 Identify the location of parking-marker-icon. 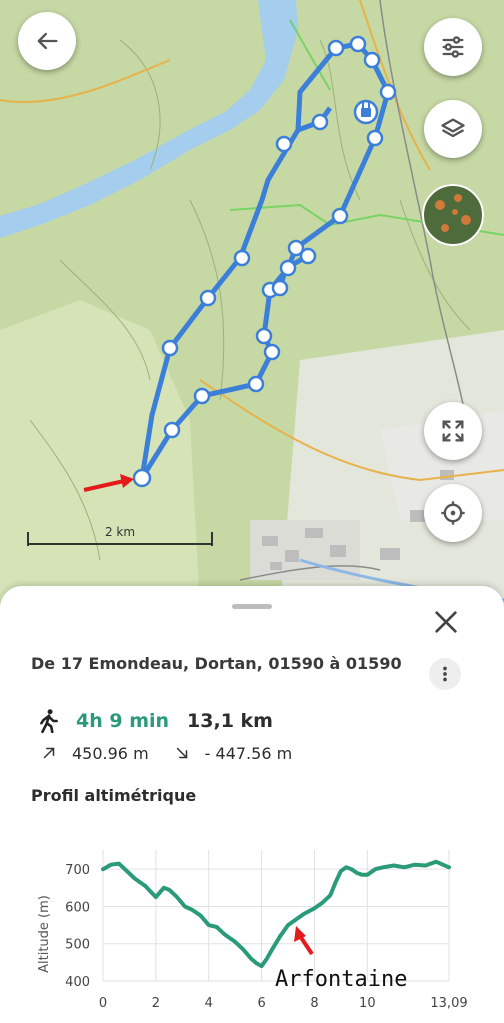
(366, 112).